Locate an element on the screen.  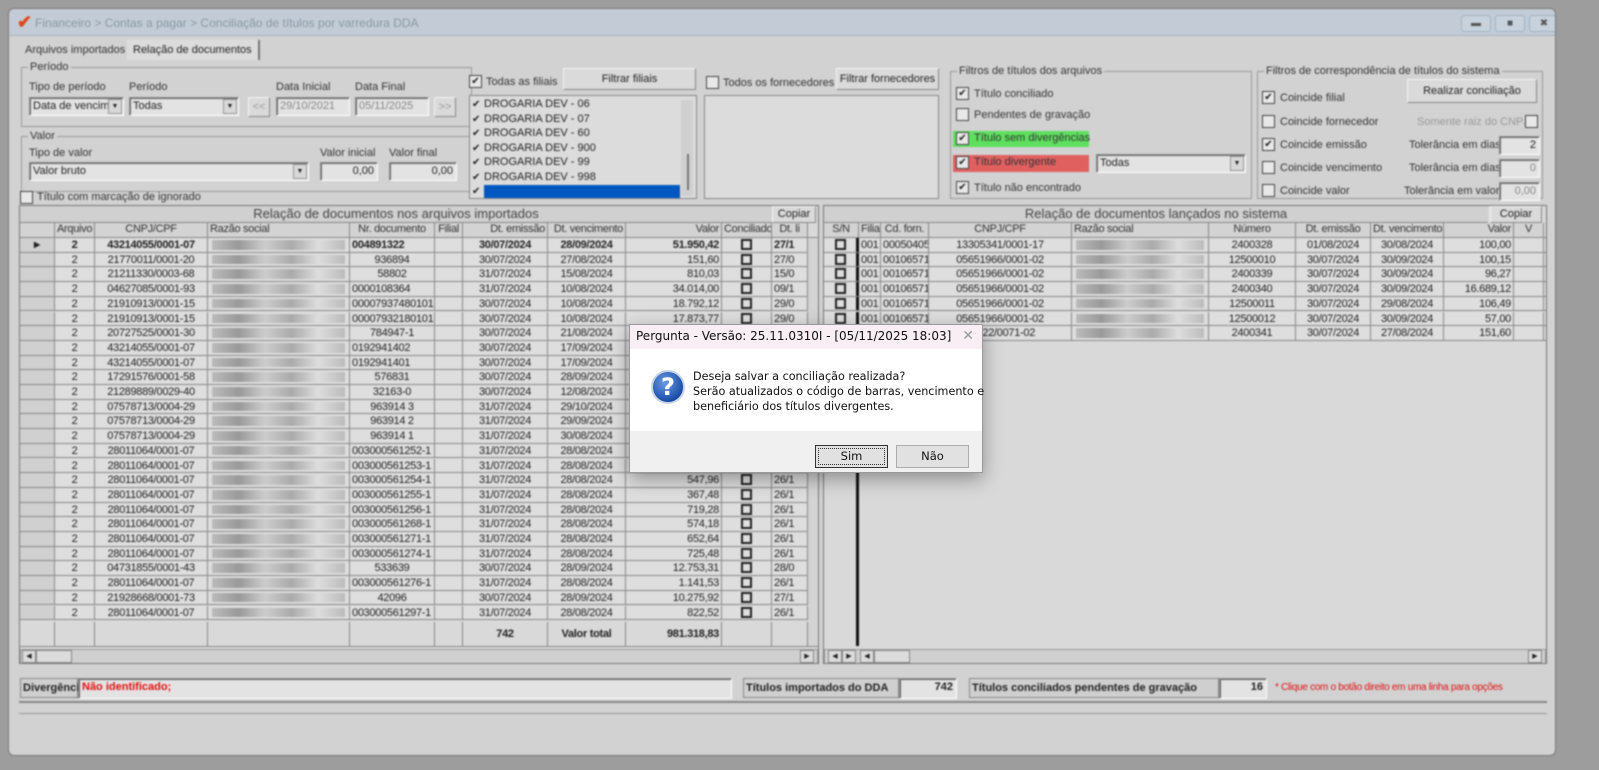
column-header: CNPJ/CPF is located at coordinates (1000, 230).